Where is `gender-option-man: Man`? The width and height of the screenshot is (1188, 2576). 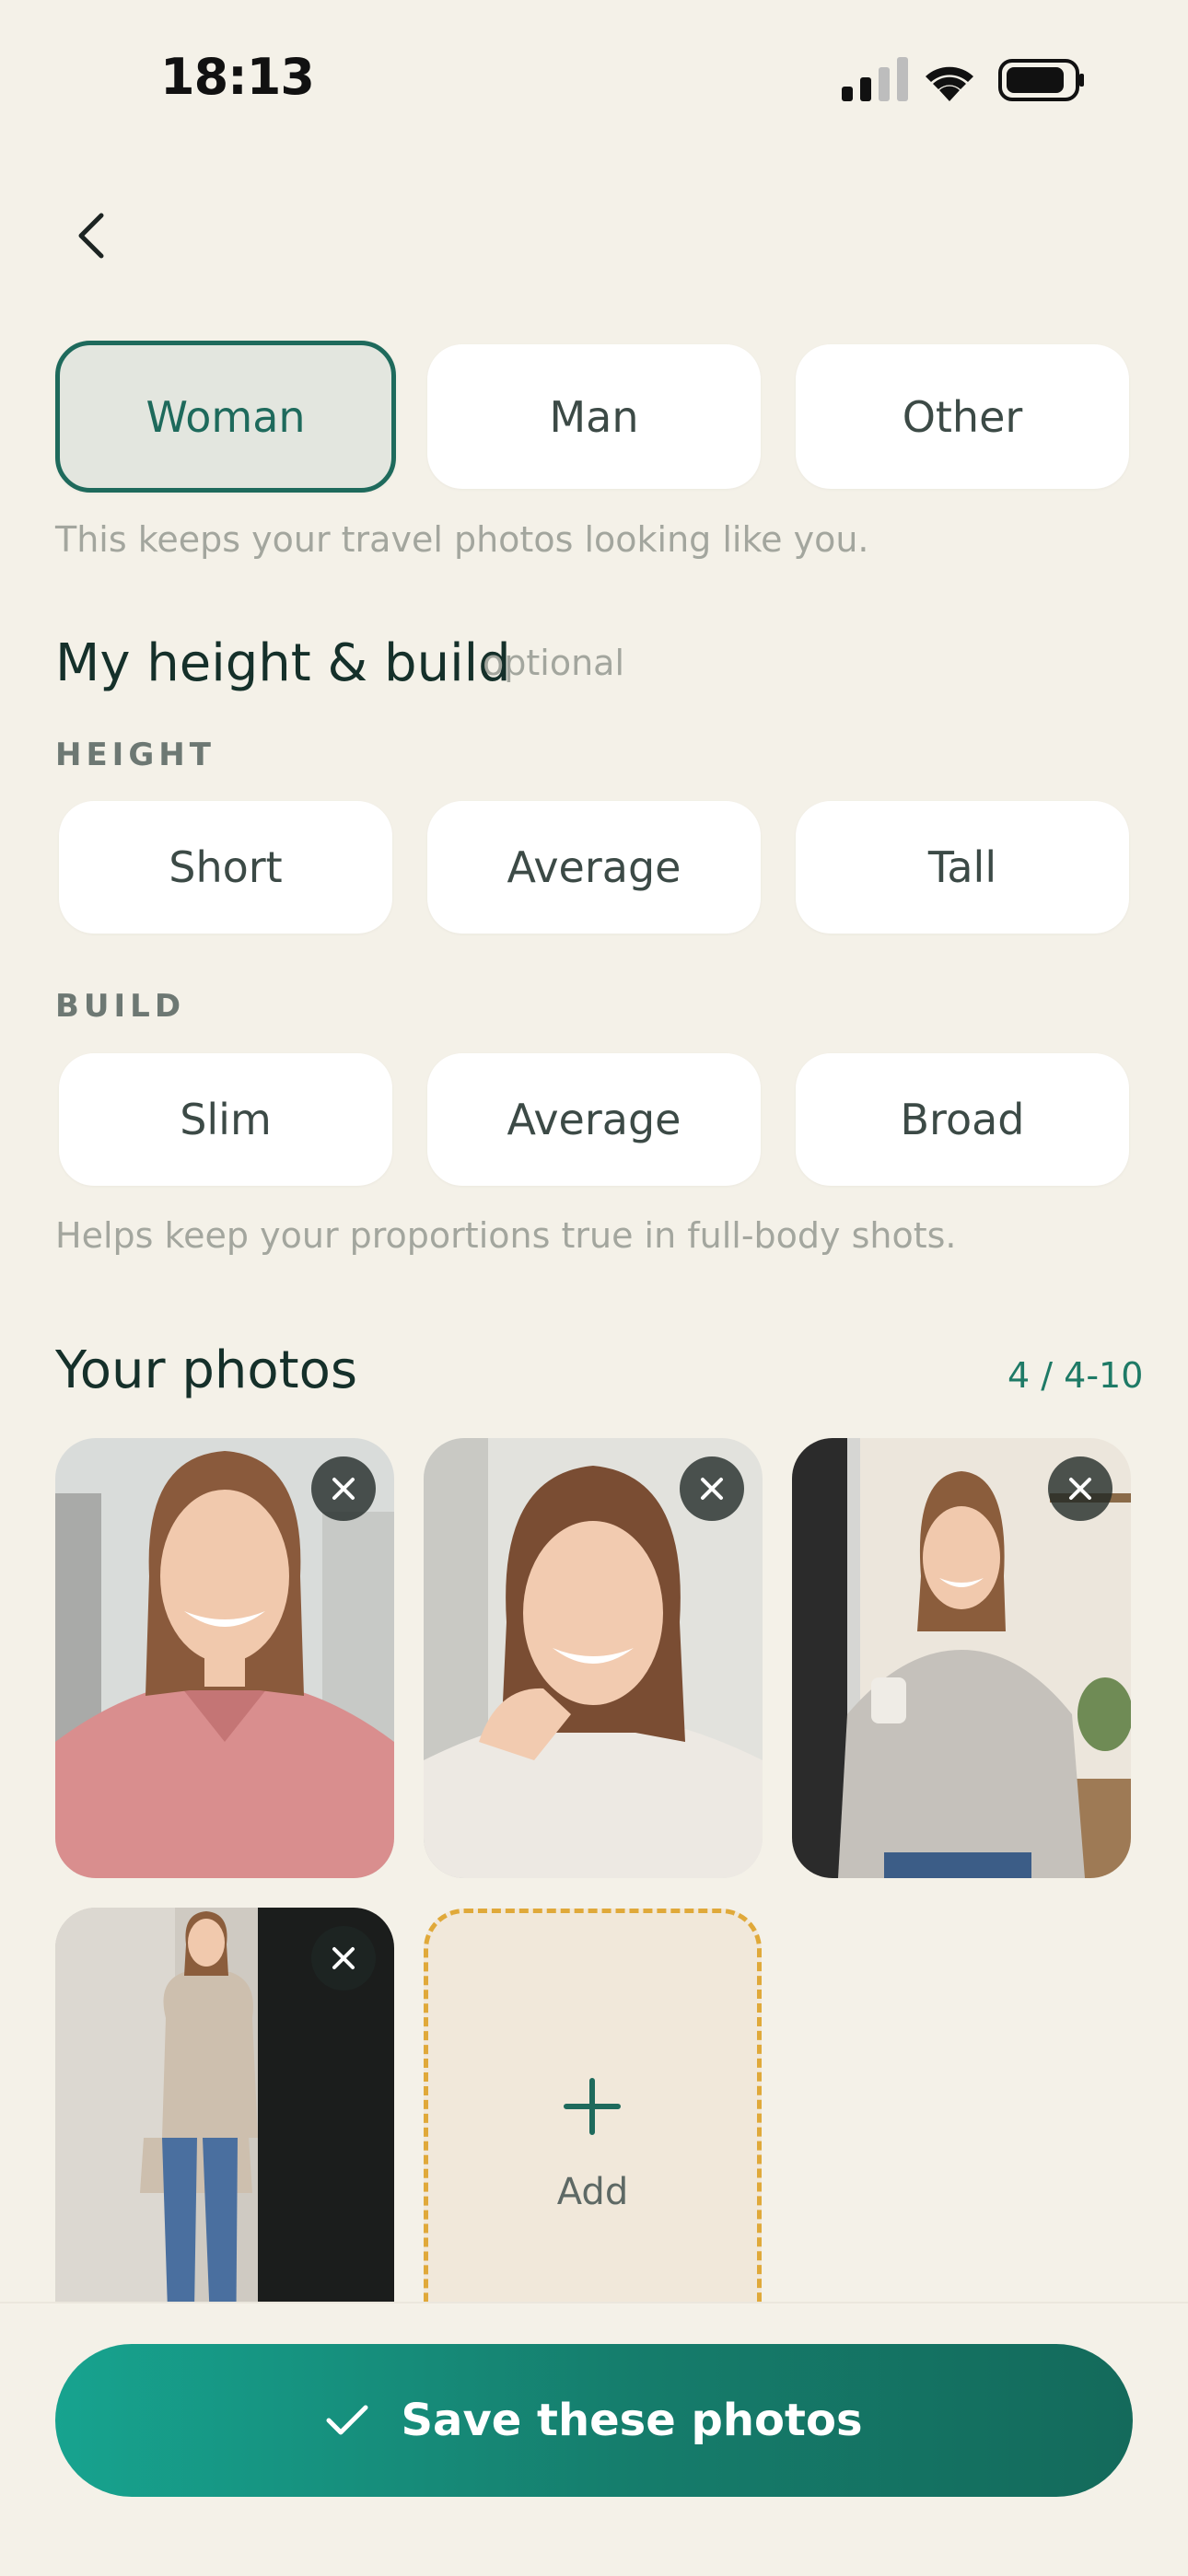
gender-option-man: Man is located at coordinates (594, 416).